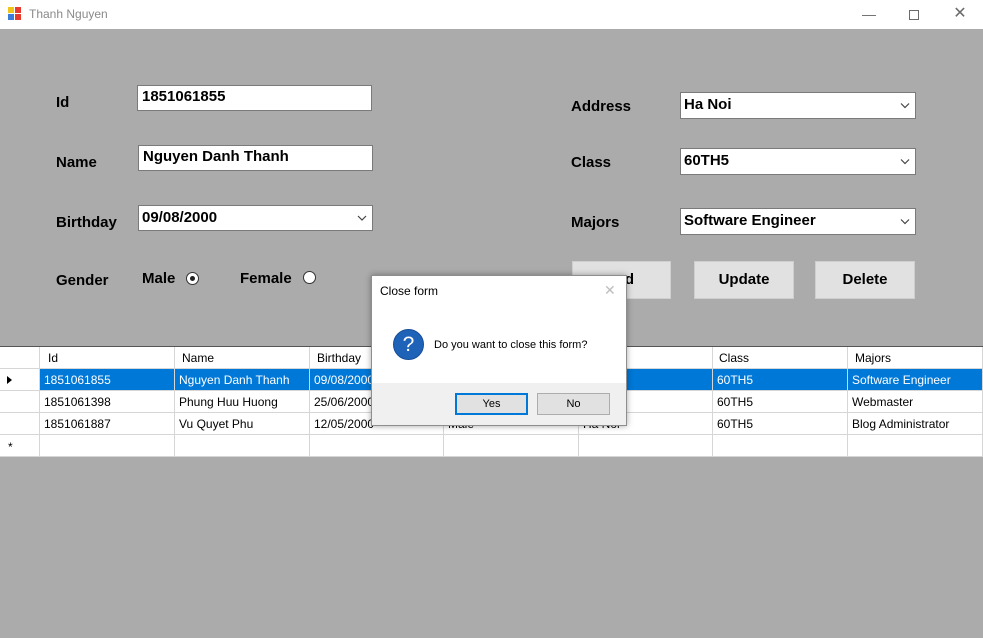  What do you see at coordinates (63, 102) in the screenshot?
I see `id-label: Id` at bounding box center [63, 102].